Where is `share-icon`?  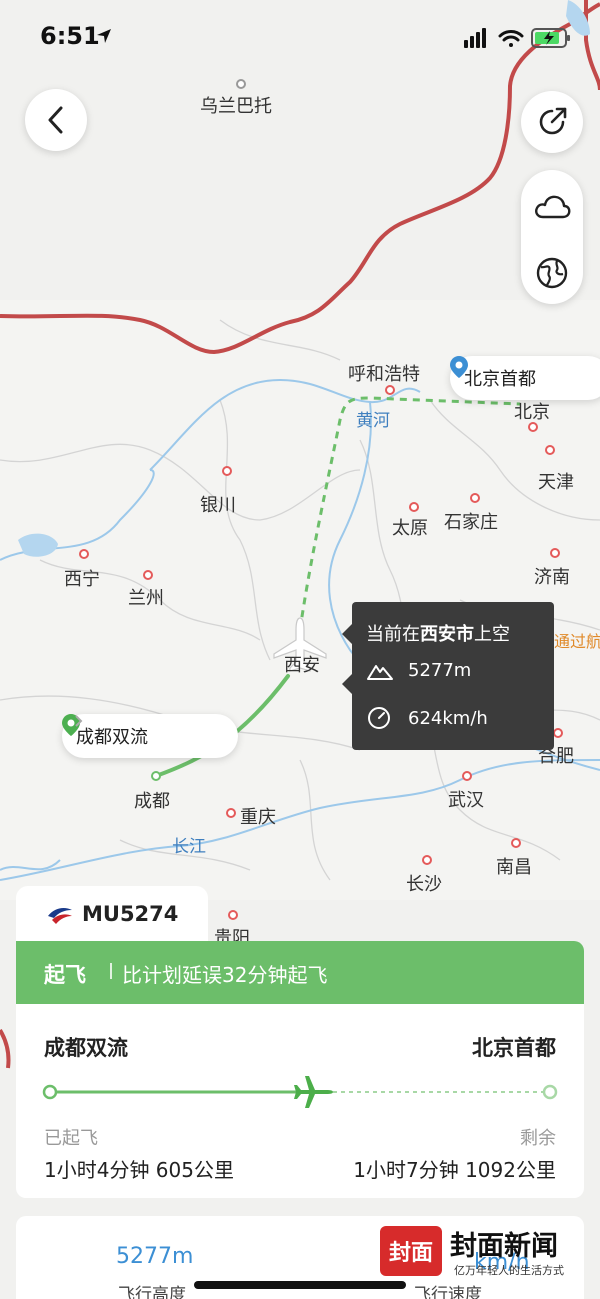
share-icon is located at coordinates (553, 121).